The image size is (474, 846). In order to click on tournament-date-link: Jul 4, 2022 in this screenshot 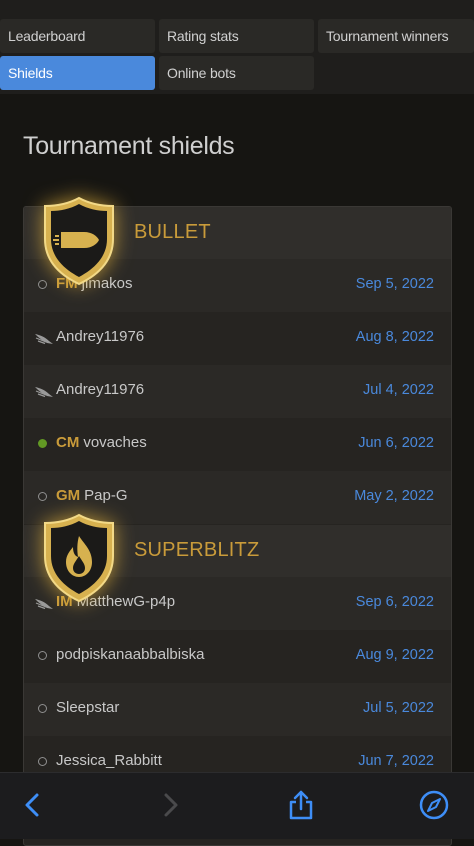, I will do `click(398, 390)`.